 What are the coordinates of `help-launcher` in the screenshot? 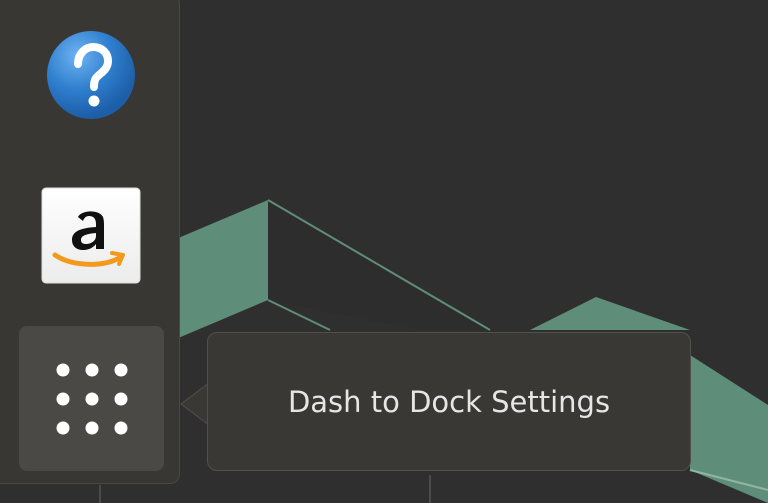 It's located at (91, 77).